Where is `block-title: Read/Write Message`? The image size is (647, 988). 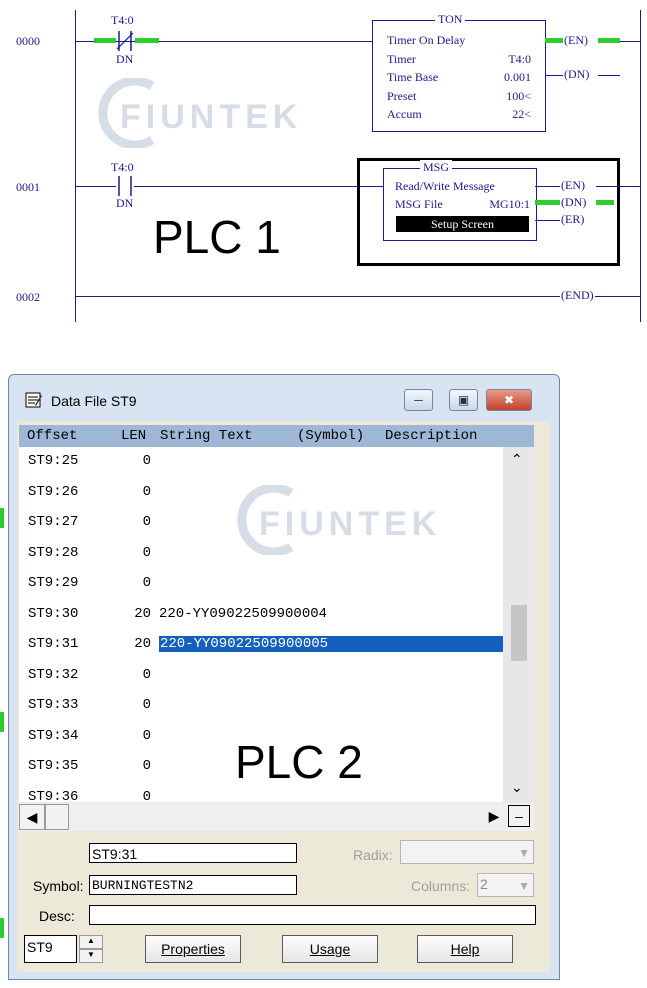 block-title: Read/Write Message is located at coordinates (445, 186).